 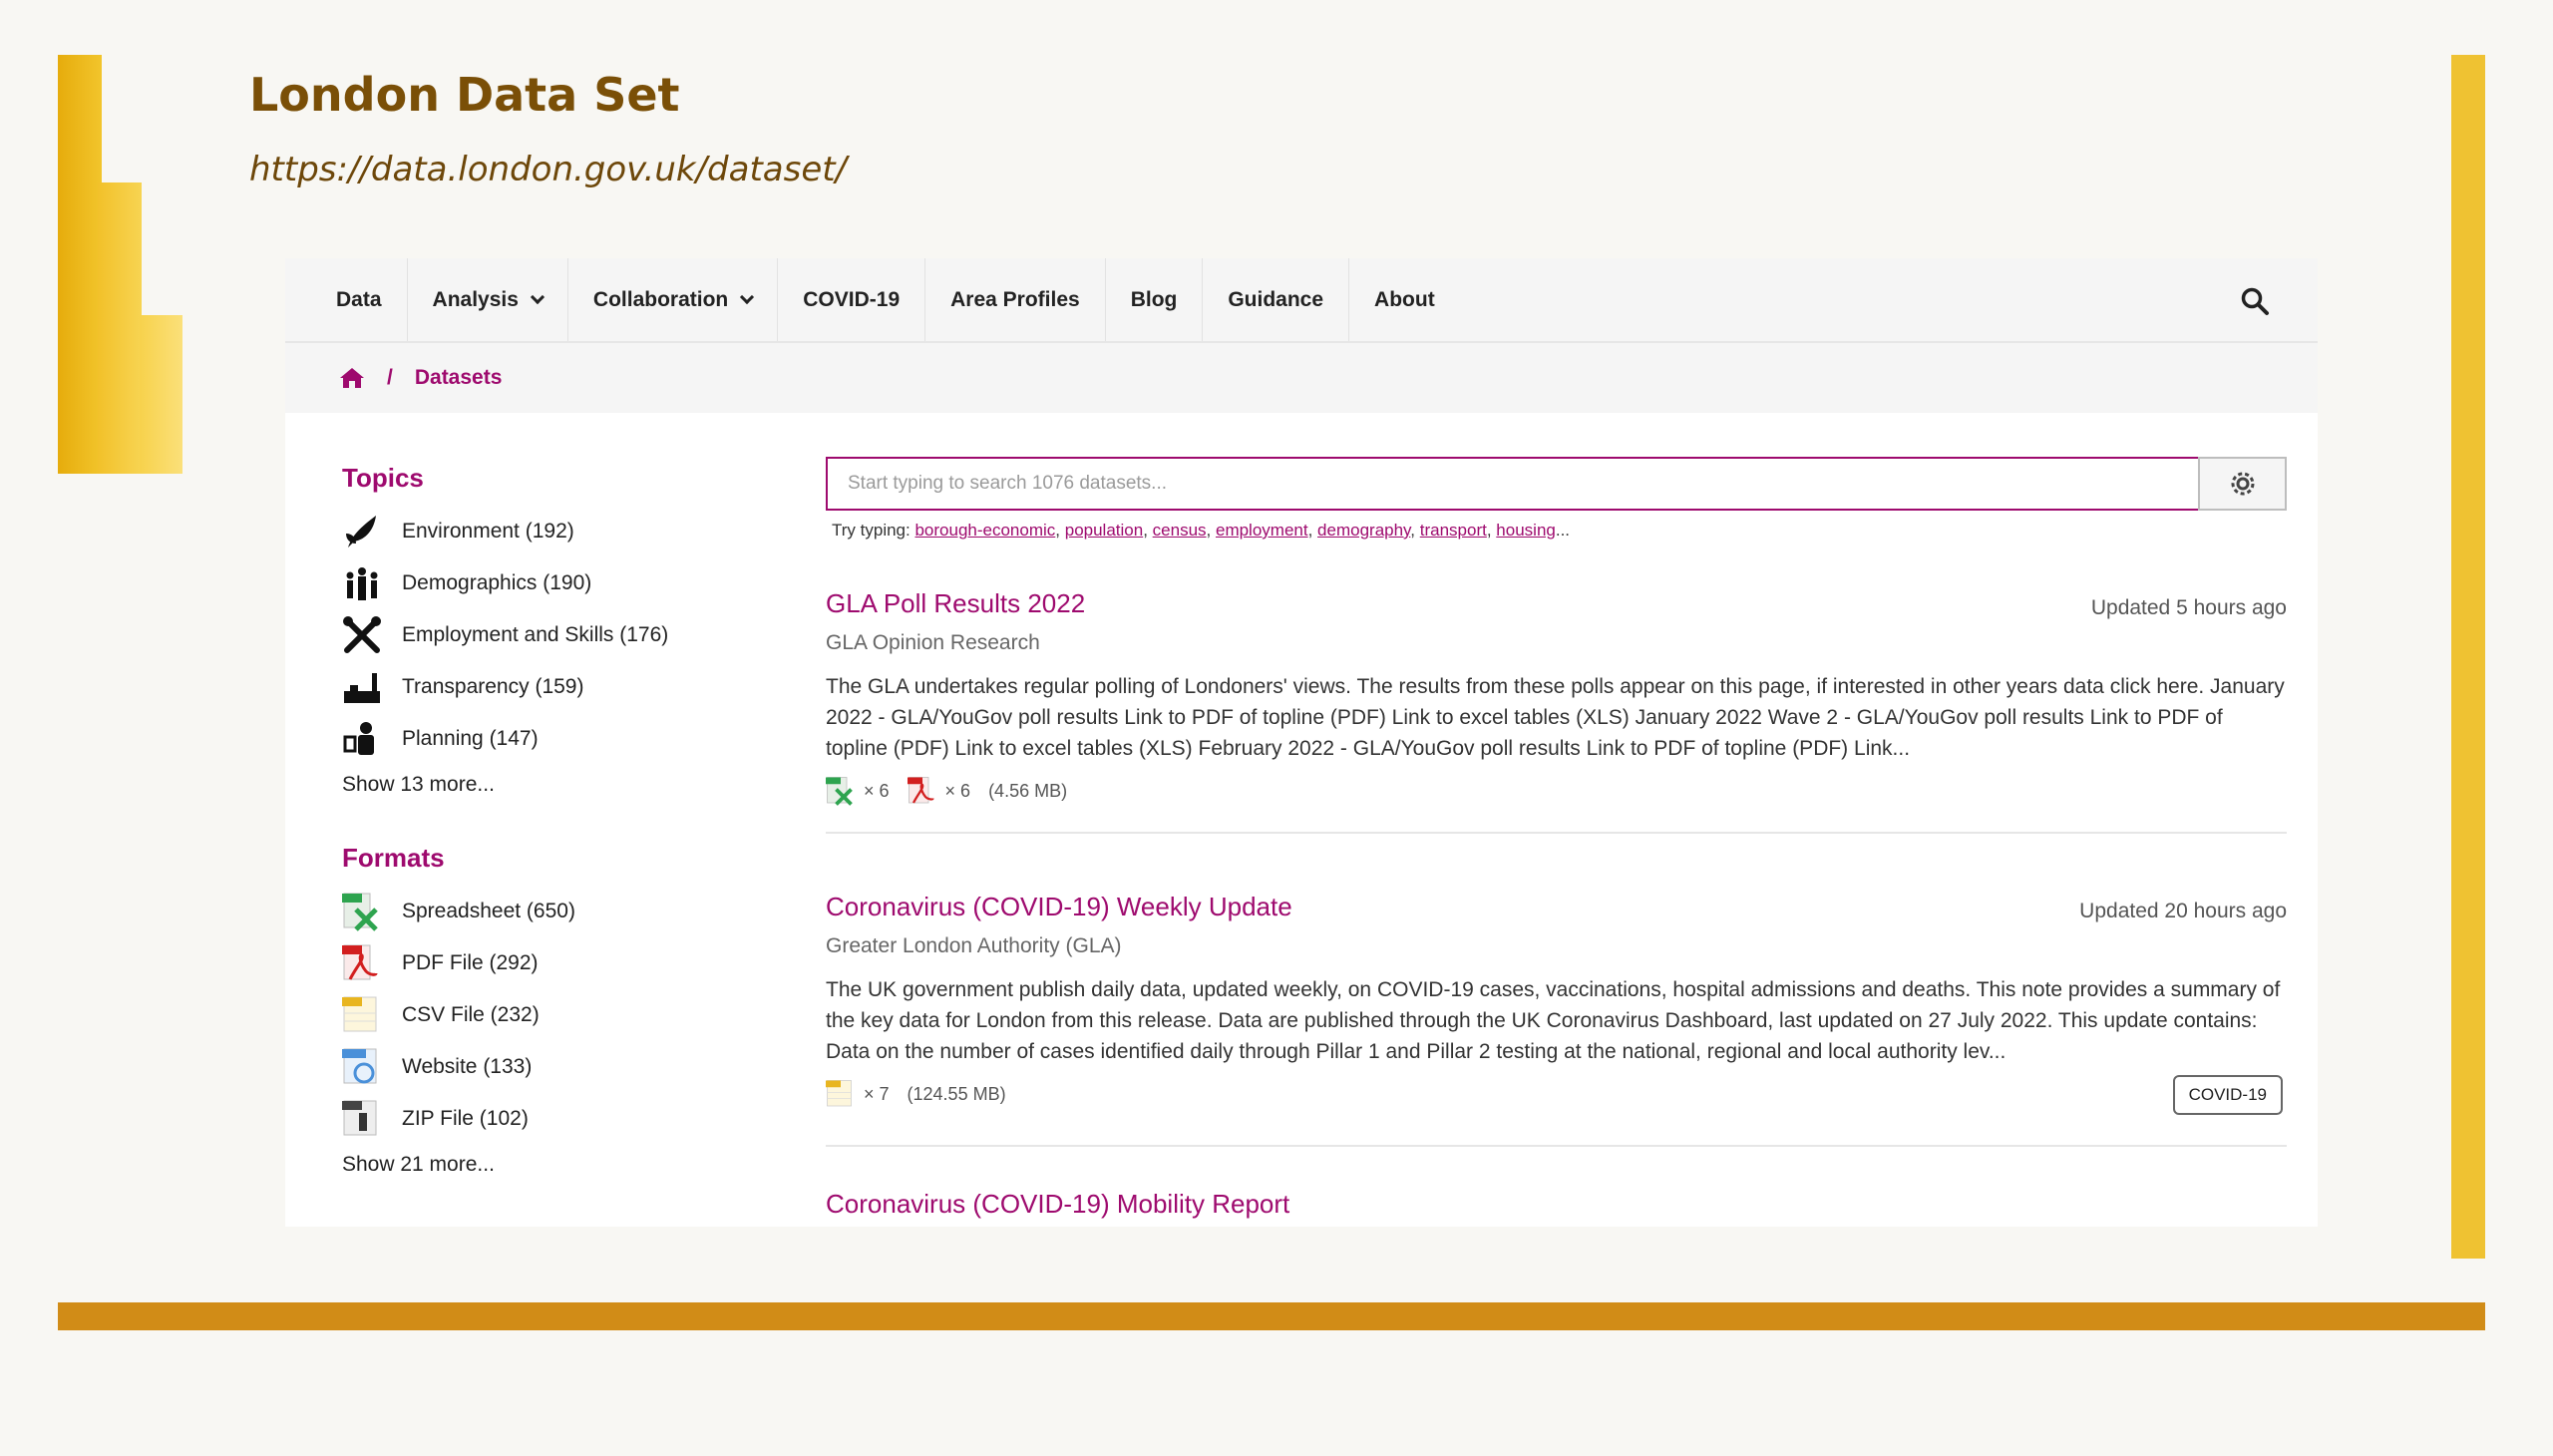 I want to click on environment-icon, so click(x=362, y=531).